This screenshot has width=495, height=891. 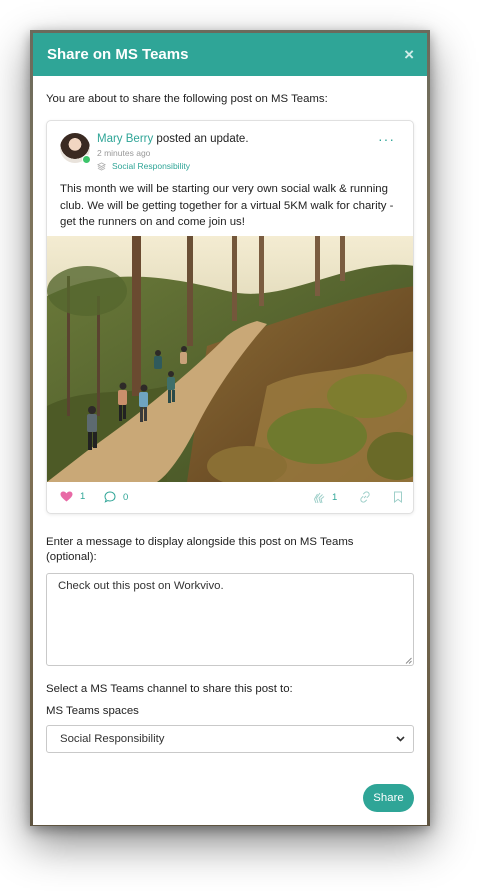 I want to click on like-button: 1, so click(x=72, y=496).